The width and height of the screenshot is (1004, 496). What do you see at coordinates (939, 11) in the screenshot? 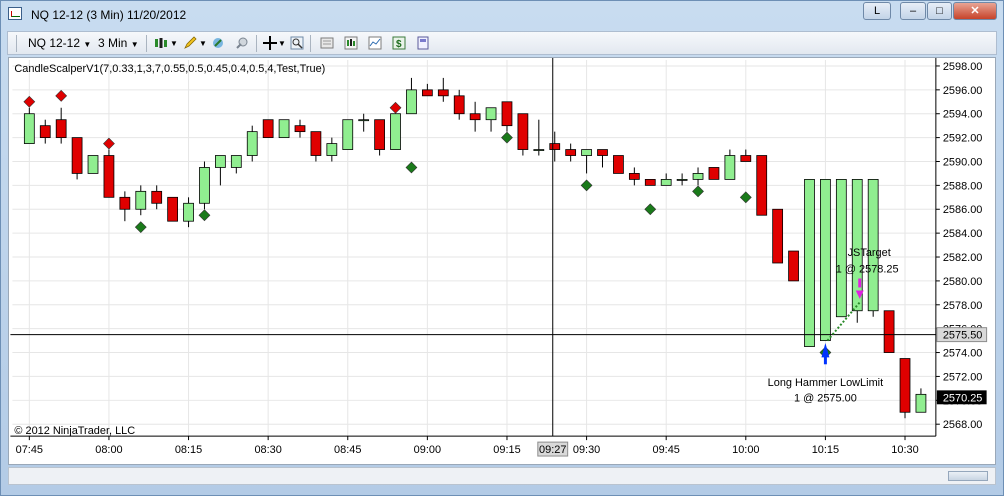
I see `maximize-button: □` at bounding box center [939, 11].